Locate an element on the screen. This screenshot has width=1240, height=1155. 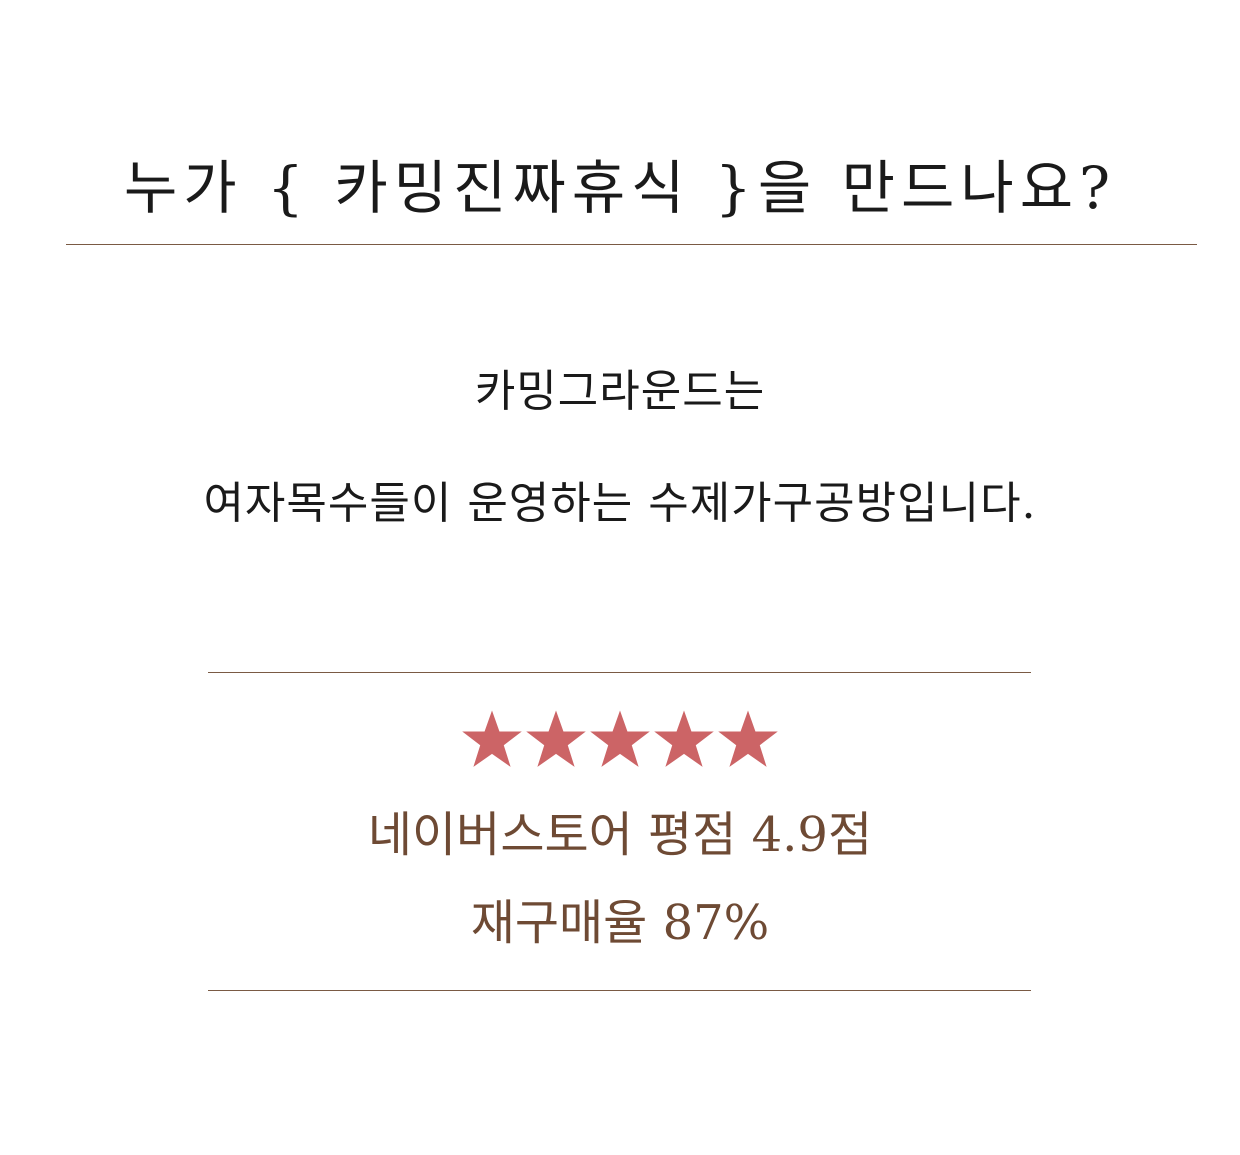
repurchase-rate-text: 재구매율 87% is located at coordinates (620, 923).